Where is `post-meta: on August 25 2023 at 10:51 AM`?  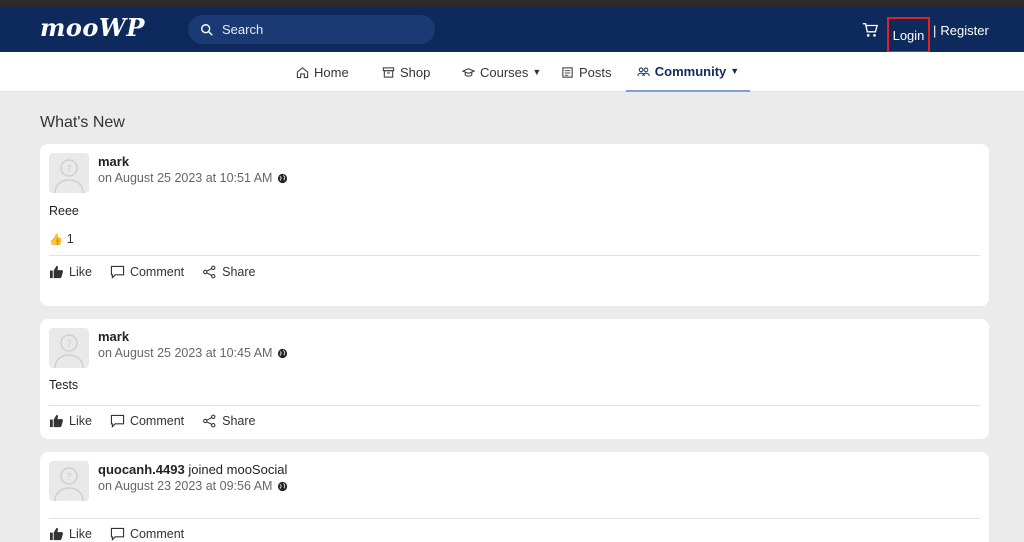
post-meta: on August 25 2023 at 10:51 AM is located at coordinates (193, 178).